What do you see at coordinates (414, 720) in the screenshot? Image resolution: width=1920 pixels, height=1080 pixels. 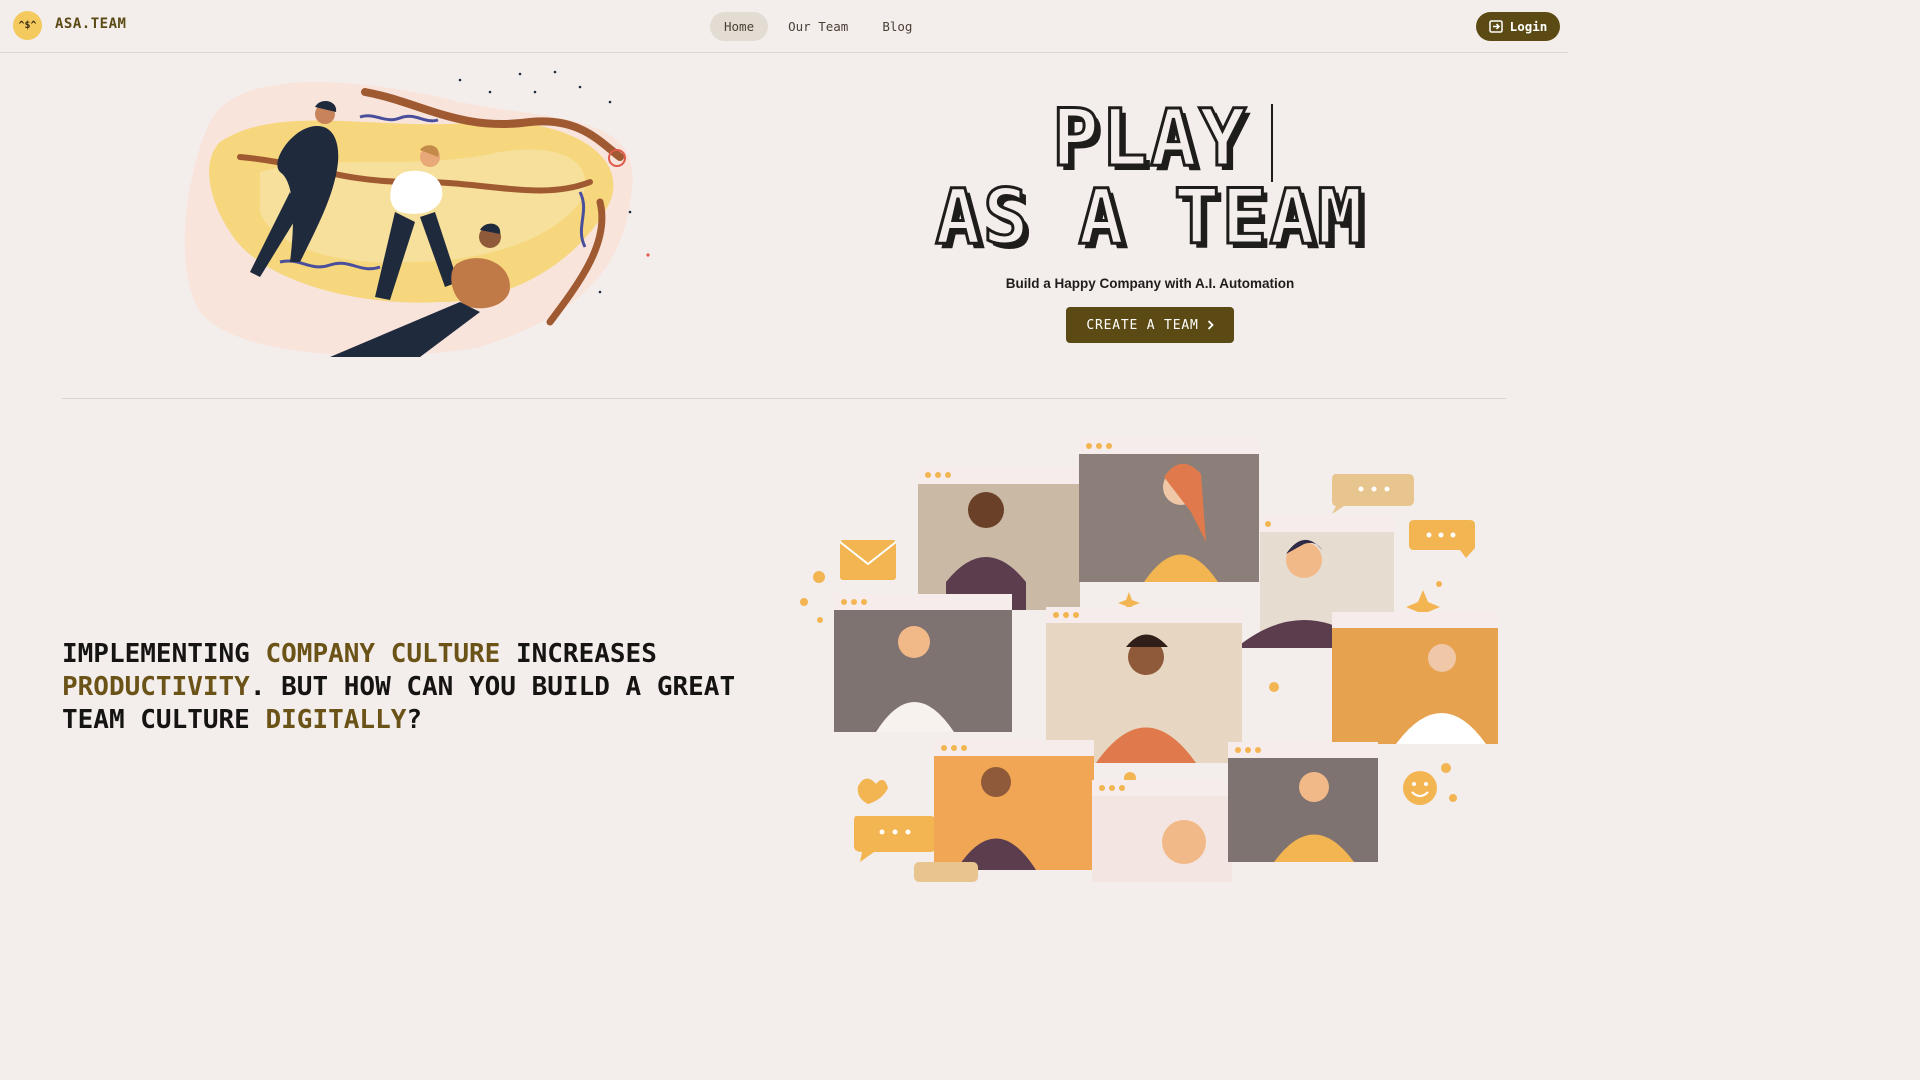 I see `culture-text-4: ?` at bounding box center [414, 720].